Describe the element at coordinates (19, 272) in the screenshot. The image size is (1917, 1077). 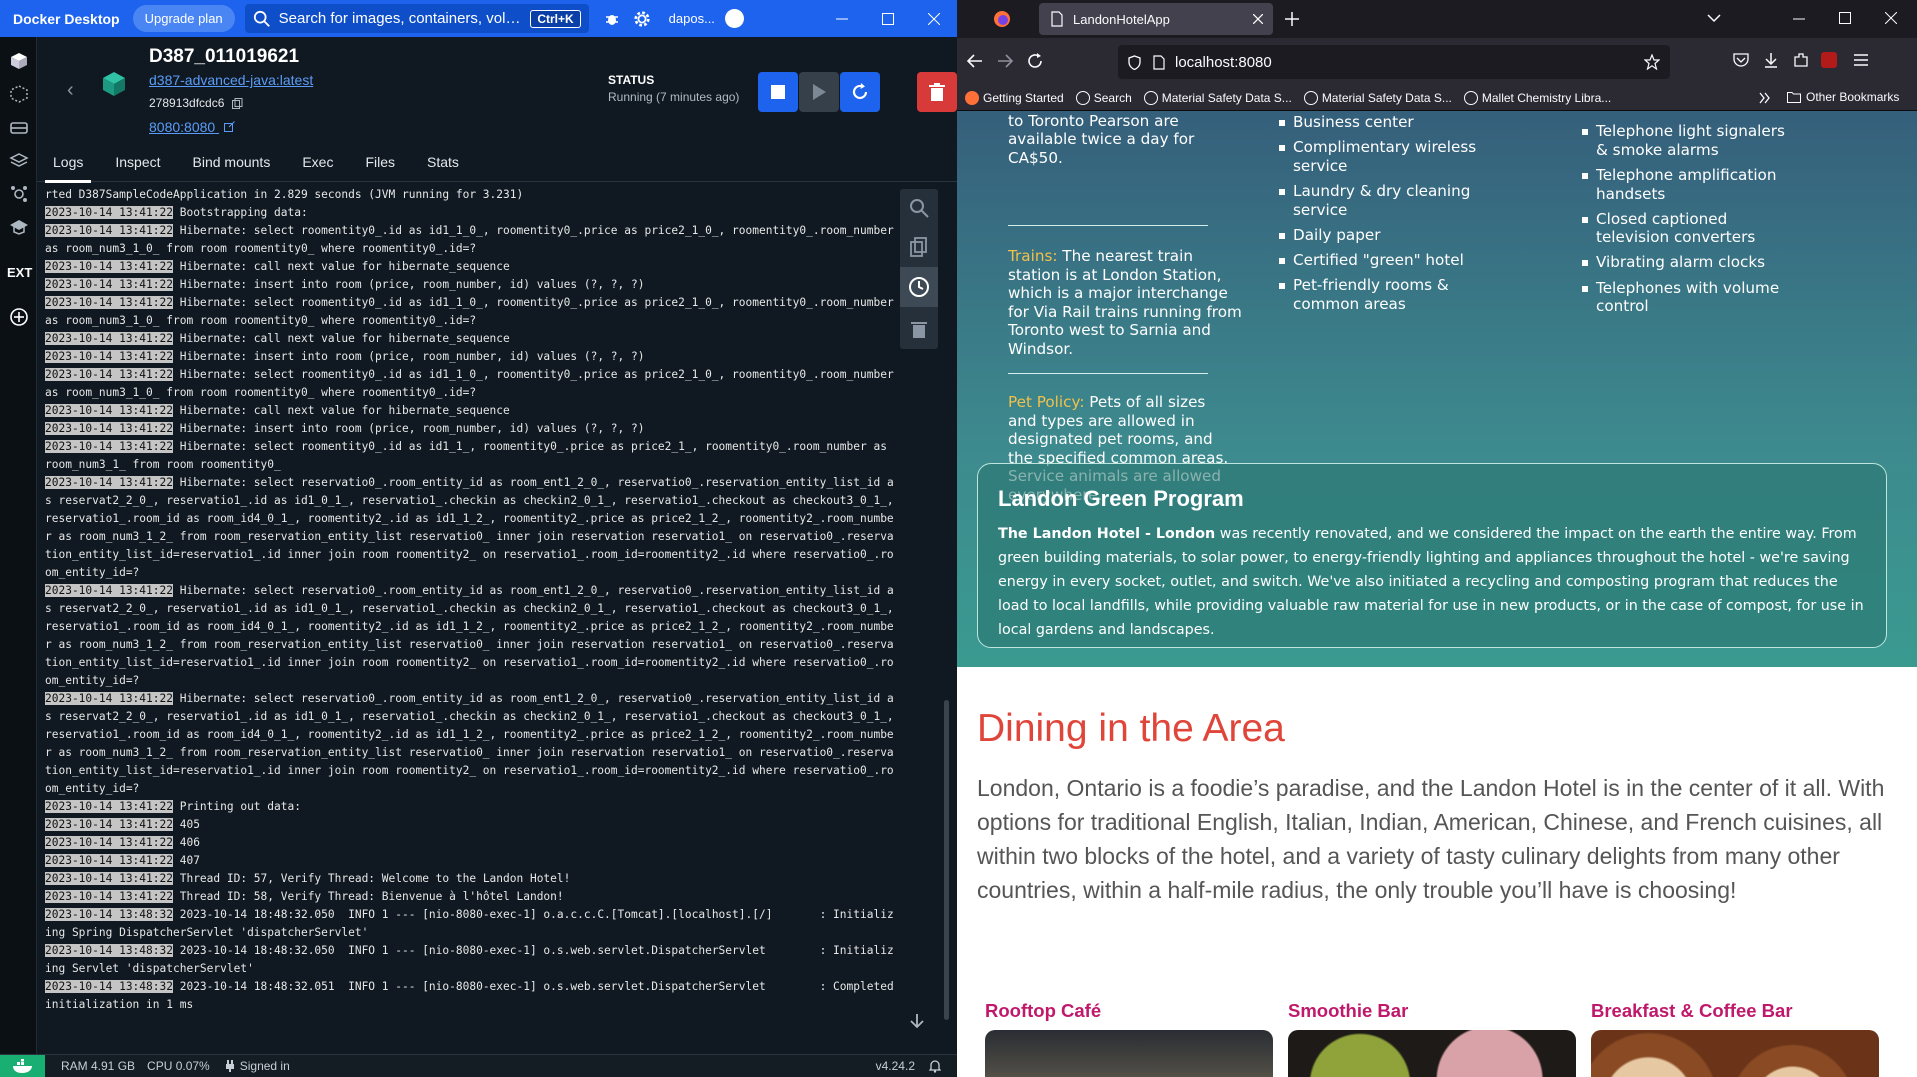
I see `extensions-label: EXT` at that location.